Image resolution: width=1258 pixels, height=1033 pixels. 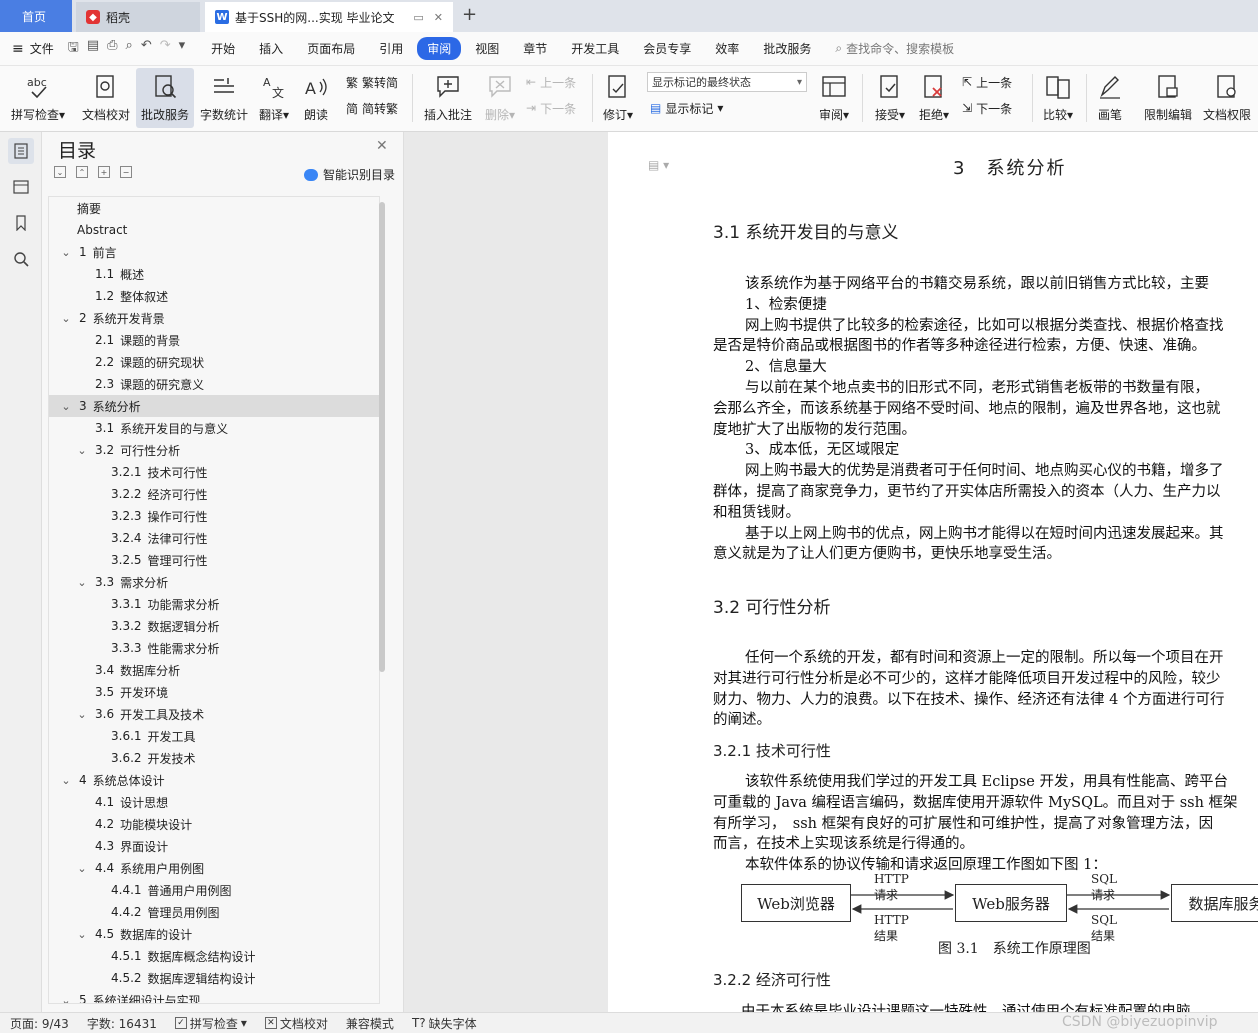 What do you see at coordinates (129, 49) in the screenshot?
I see `print-preview-icon: ⌕` at bounding box center [129, 49].